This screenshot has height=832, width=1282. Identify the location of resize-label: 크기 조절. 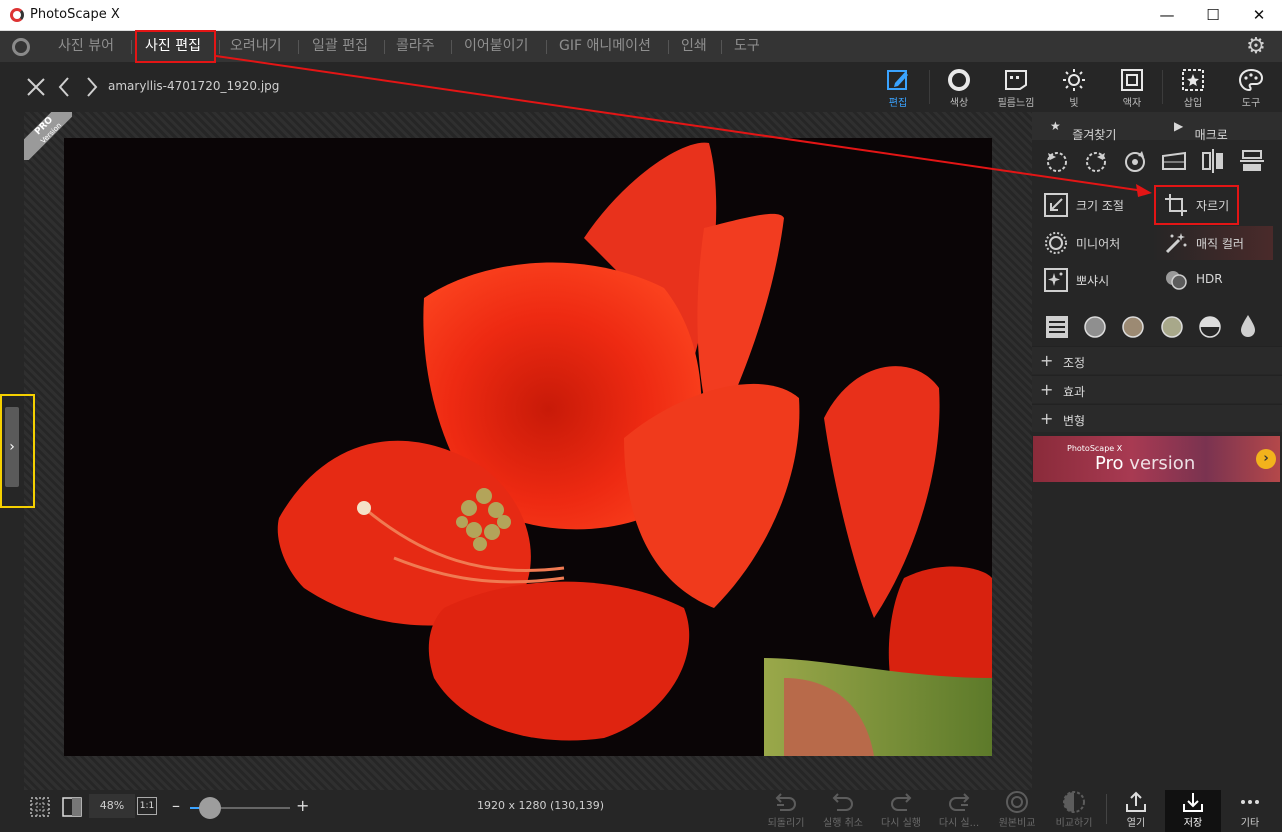
(1100, 206).